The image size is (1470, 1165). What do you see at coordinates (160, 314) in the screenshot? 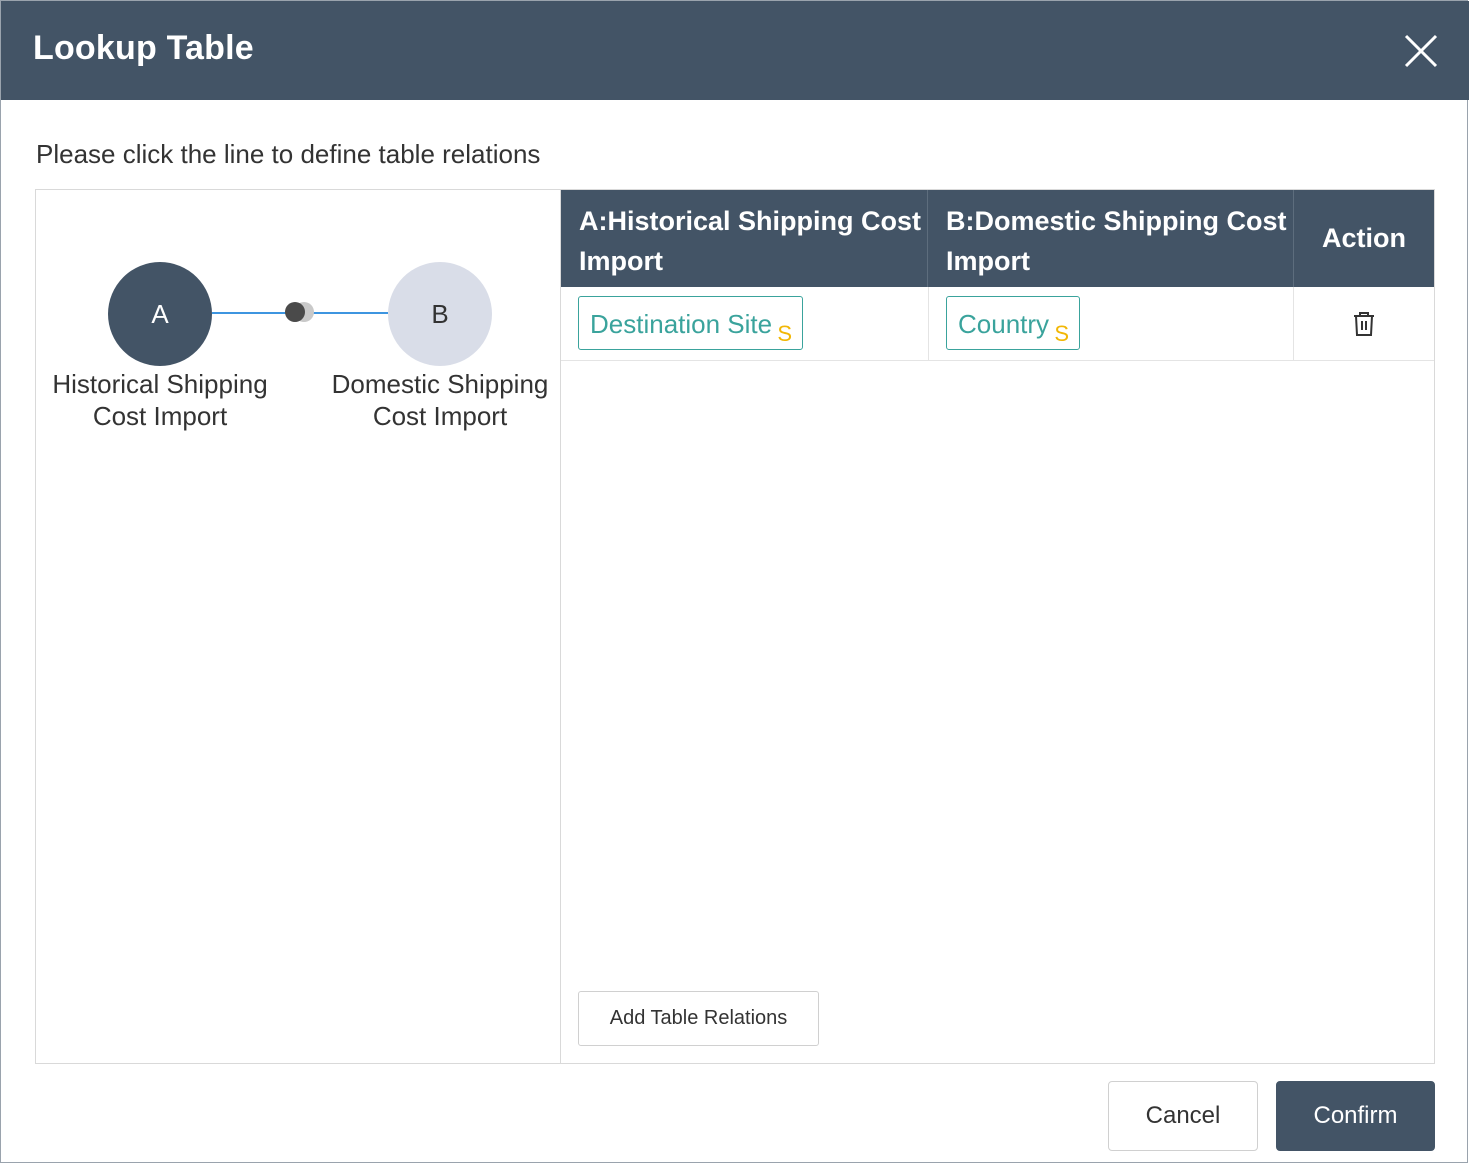
I see `node-a-letter: A` at bounding box center [160, 314].